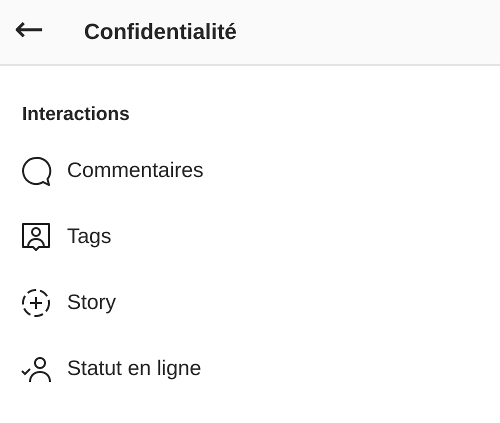  I want to click on speech-bubble-icon, so click(36, 171).